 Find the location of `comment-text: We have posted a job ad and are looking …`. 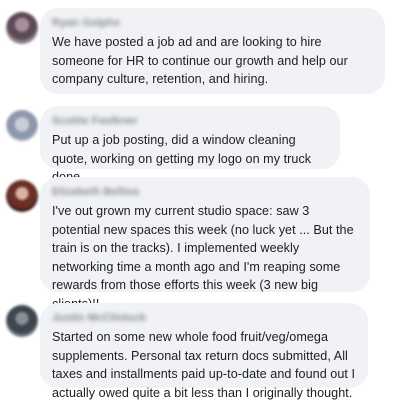

comment-text: We have posted a job ad and are looking … is located at coordinates (200, 60).